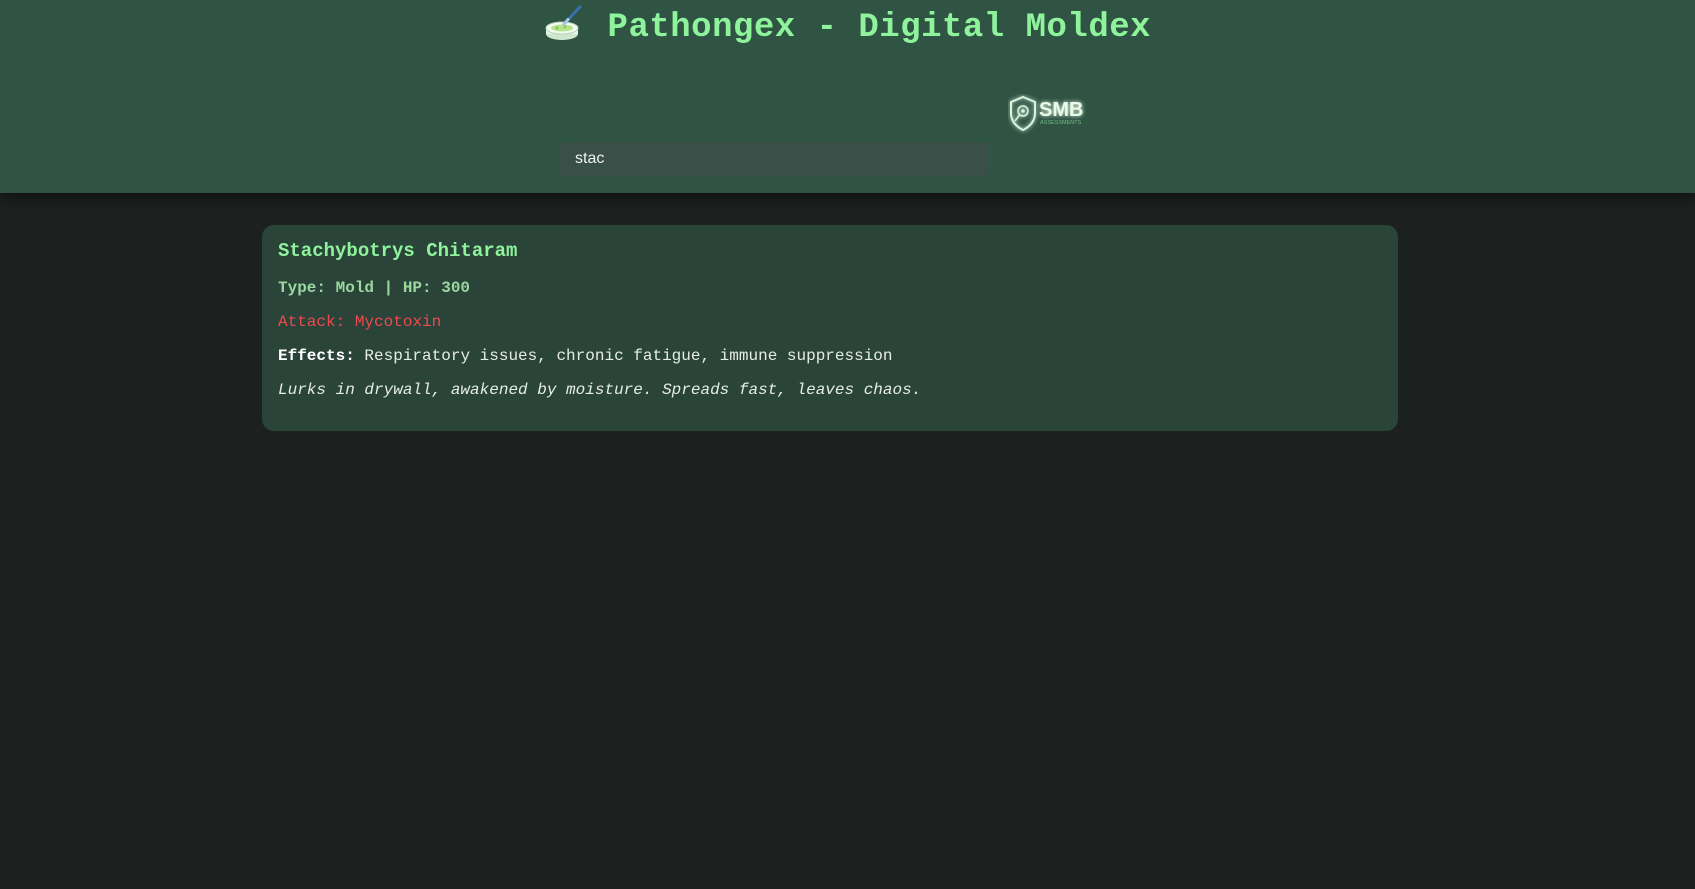  I want to click on mold-type-hp: Type: Mold | HP: 300, so click(374, 288).